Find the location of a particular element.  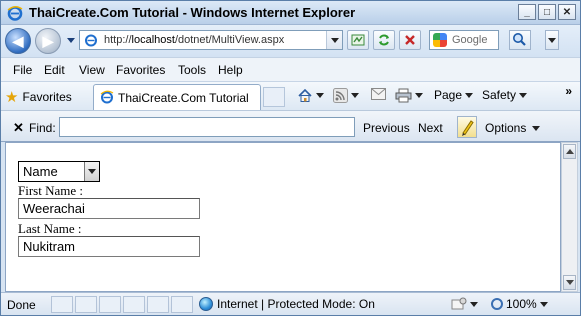

rss-icon is located at coordinates (340, 95).